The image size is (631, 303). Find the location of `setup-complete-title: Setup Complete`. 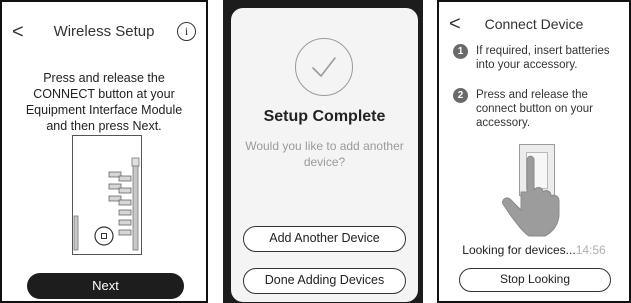

setup-complete-title: Setup Complete is located at coordinates (324, 116).